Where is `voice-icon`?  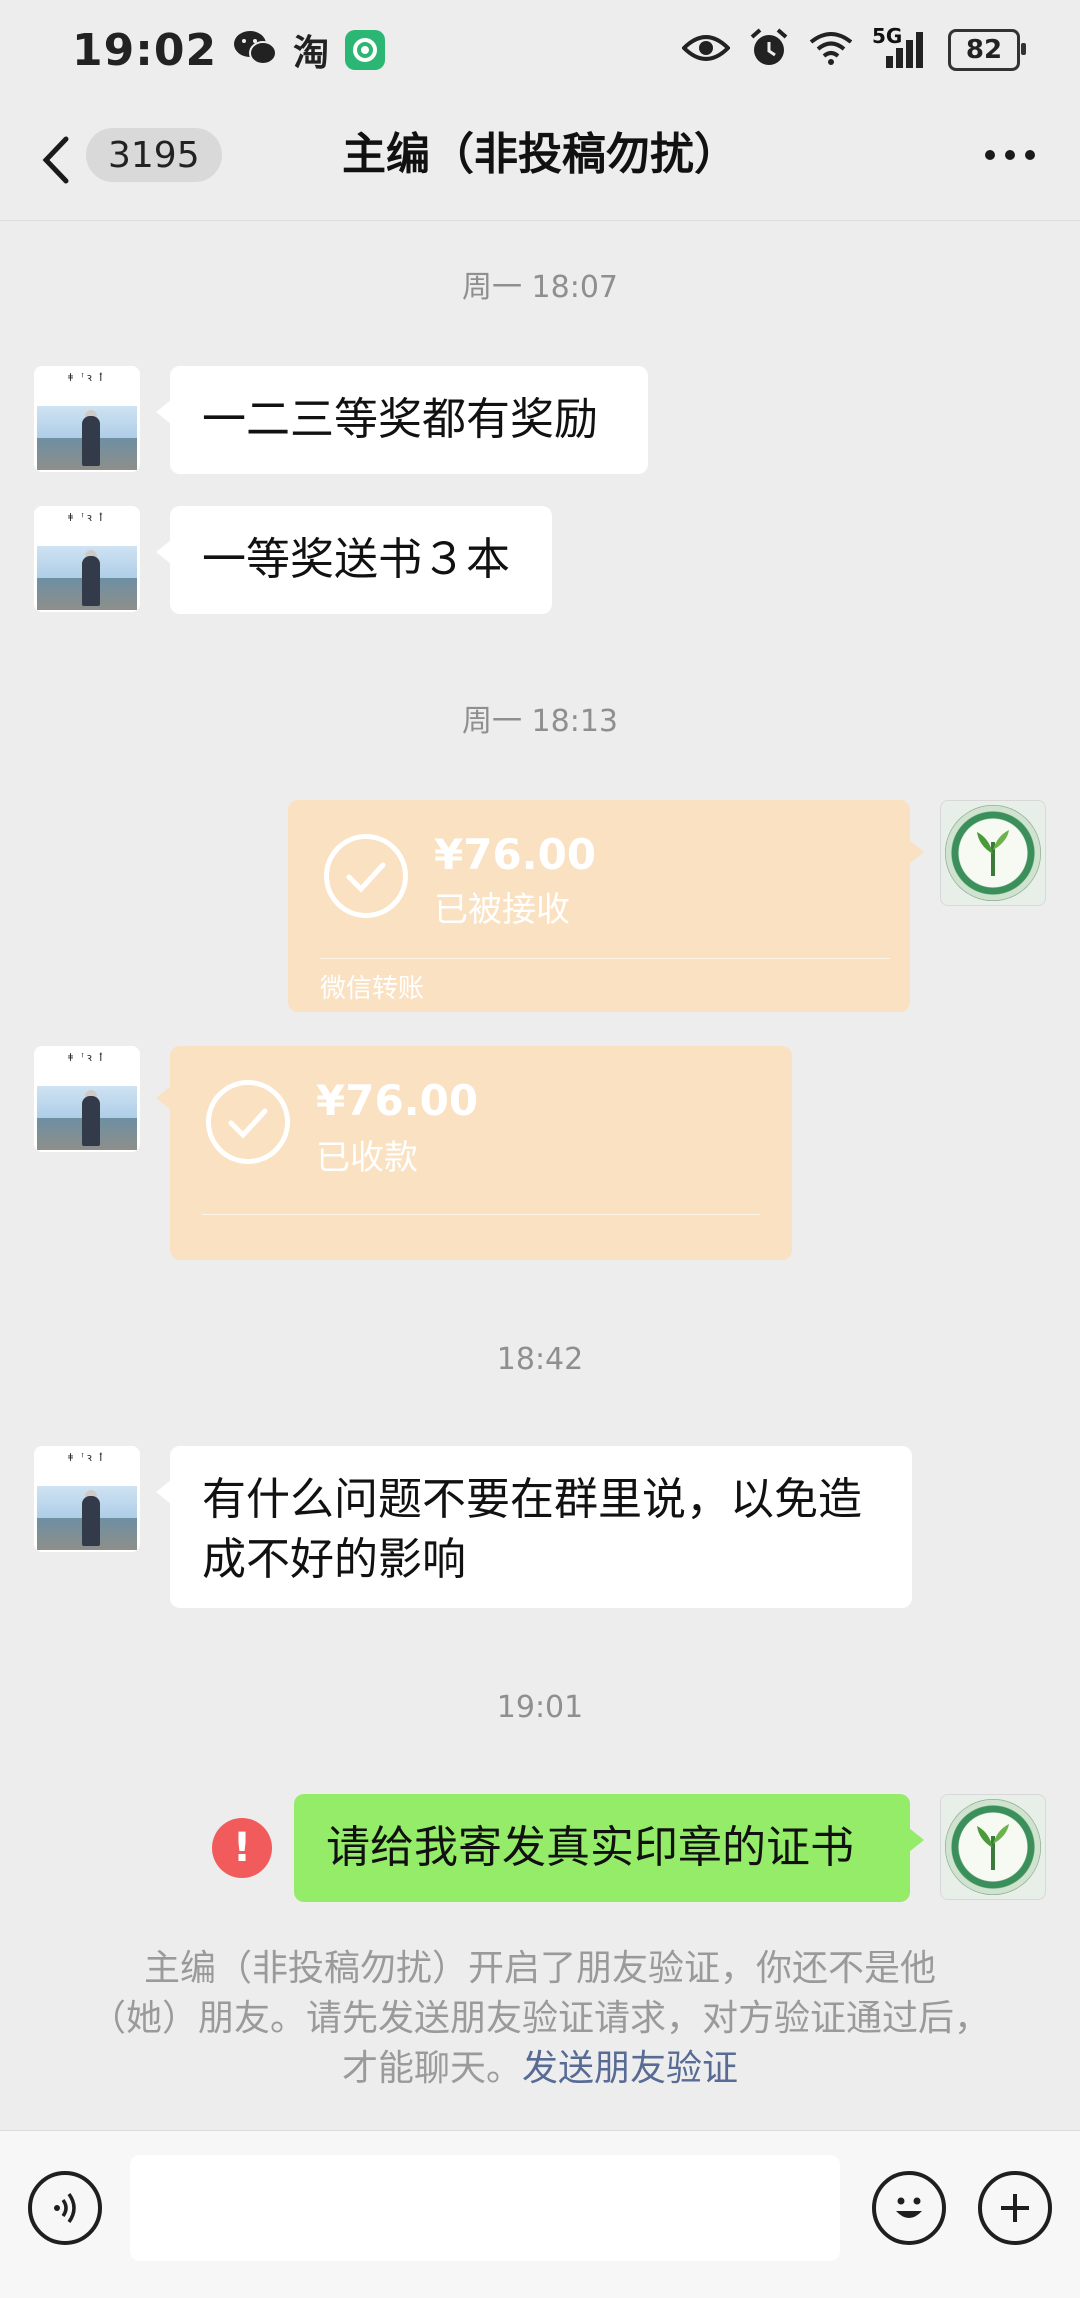
voice-icon is located at coordinates (65, 2208).